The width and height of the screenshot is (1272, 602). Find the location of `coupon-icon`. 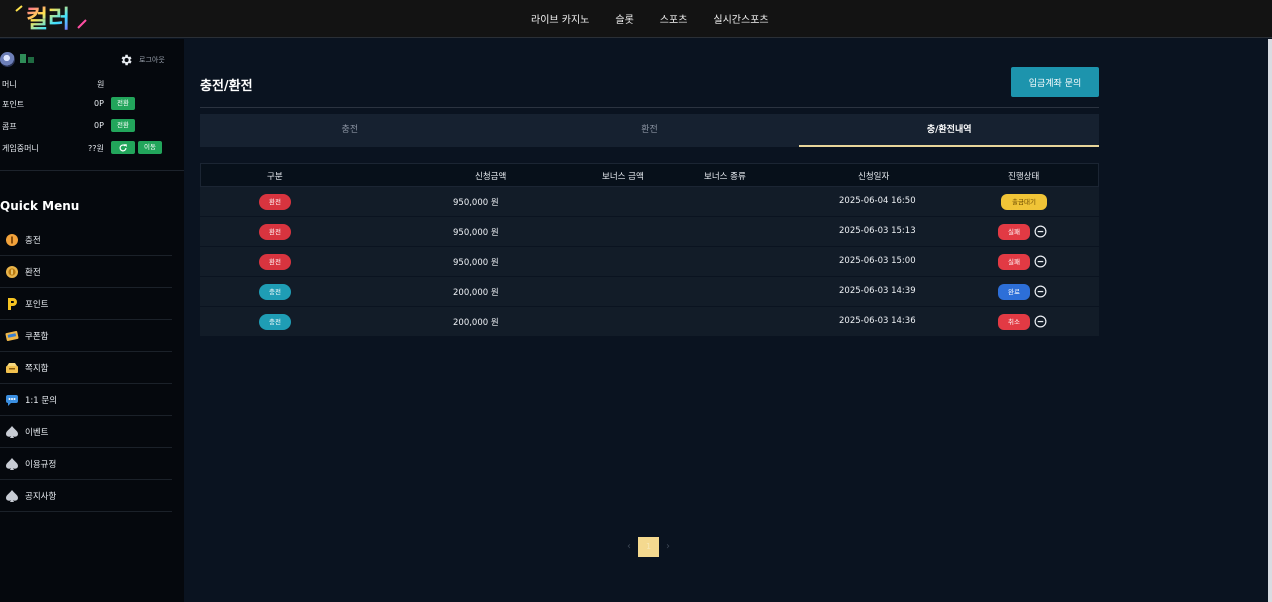

coupon-icon is located at coordinates (12, 336).